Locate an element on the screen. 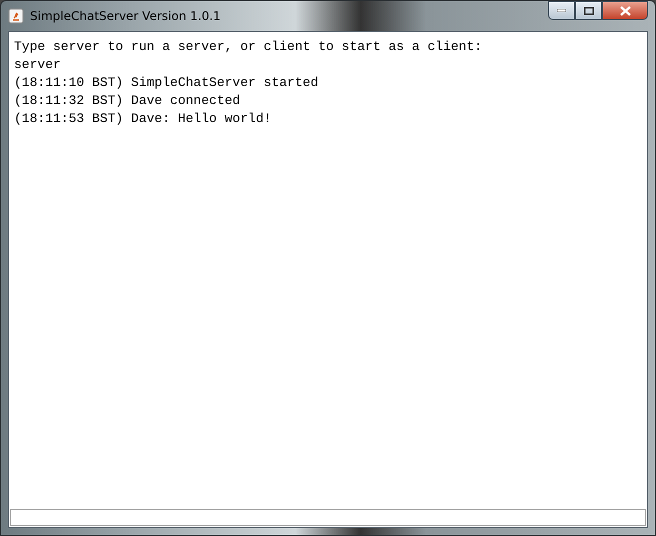 The height and width of the screenshot is (536, 656). maximize-icon is located at coordinates (589, 10).